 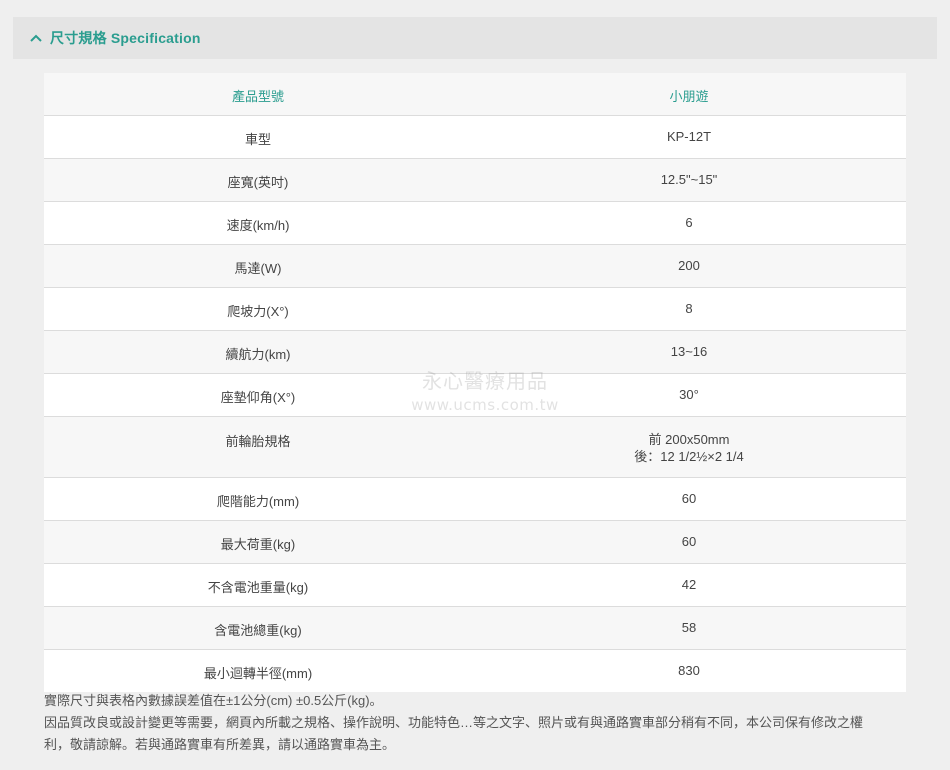 What do you see at coordinates (689, 394) in the screenshot?
I see `row-value: 30°` at bounding box center [689, 394].